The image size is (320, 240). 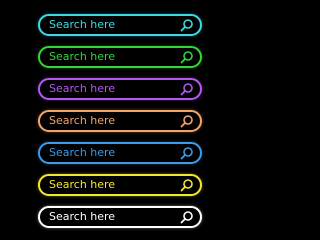 I want to click on search-bar-green: Search here, so click(x=120, y=57).